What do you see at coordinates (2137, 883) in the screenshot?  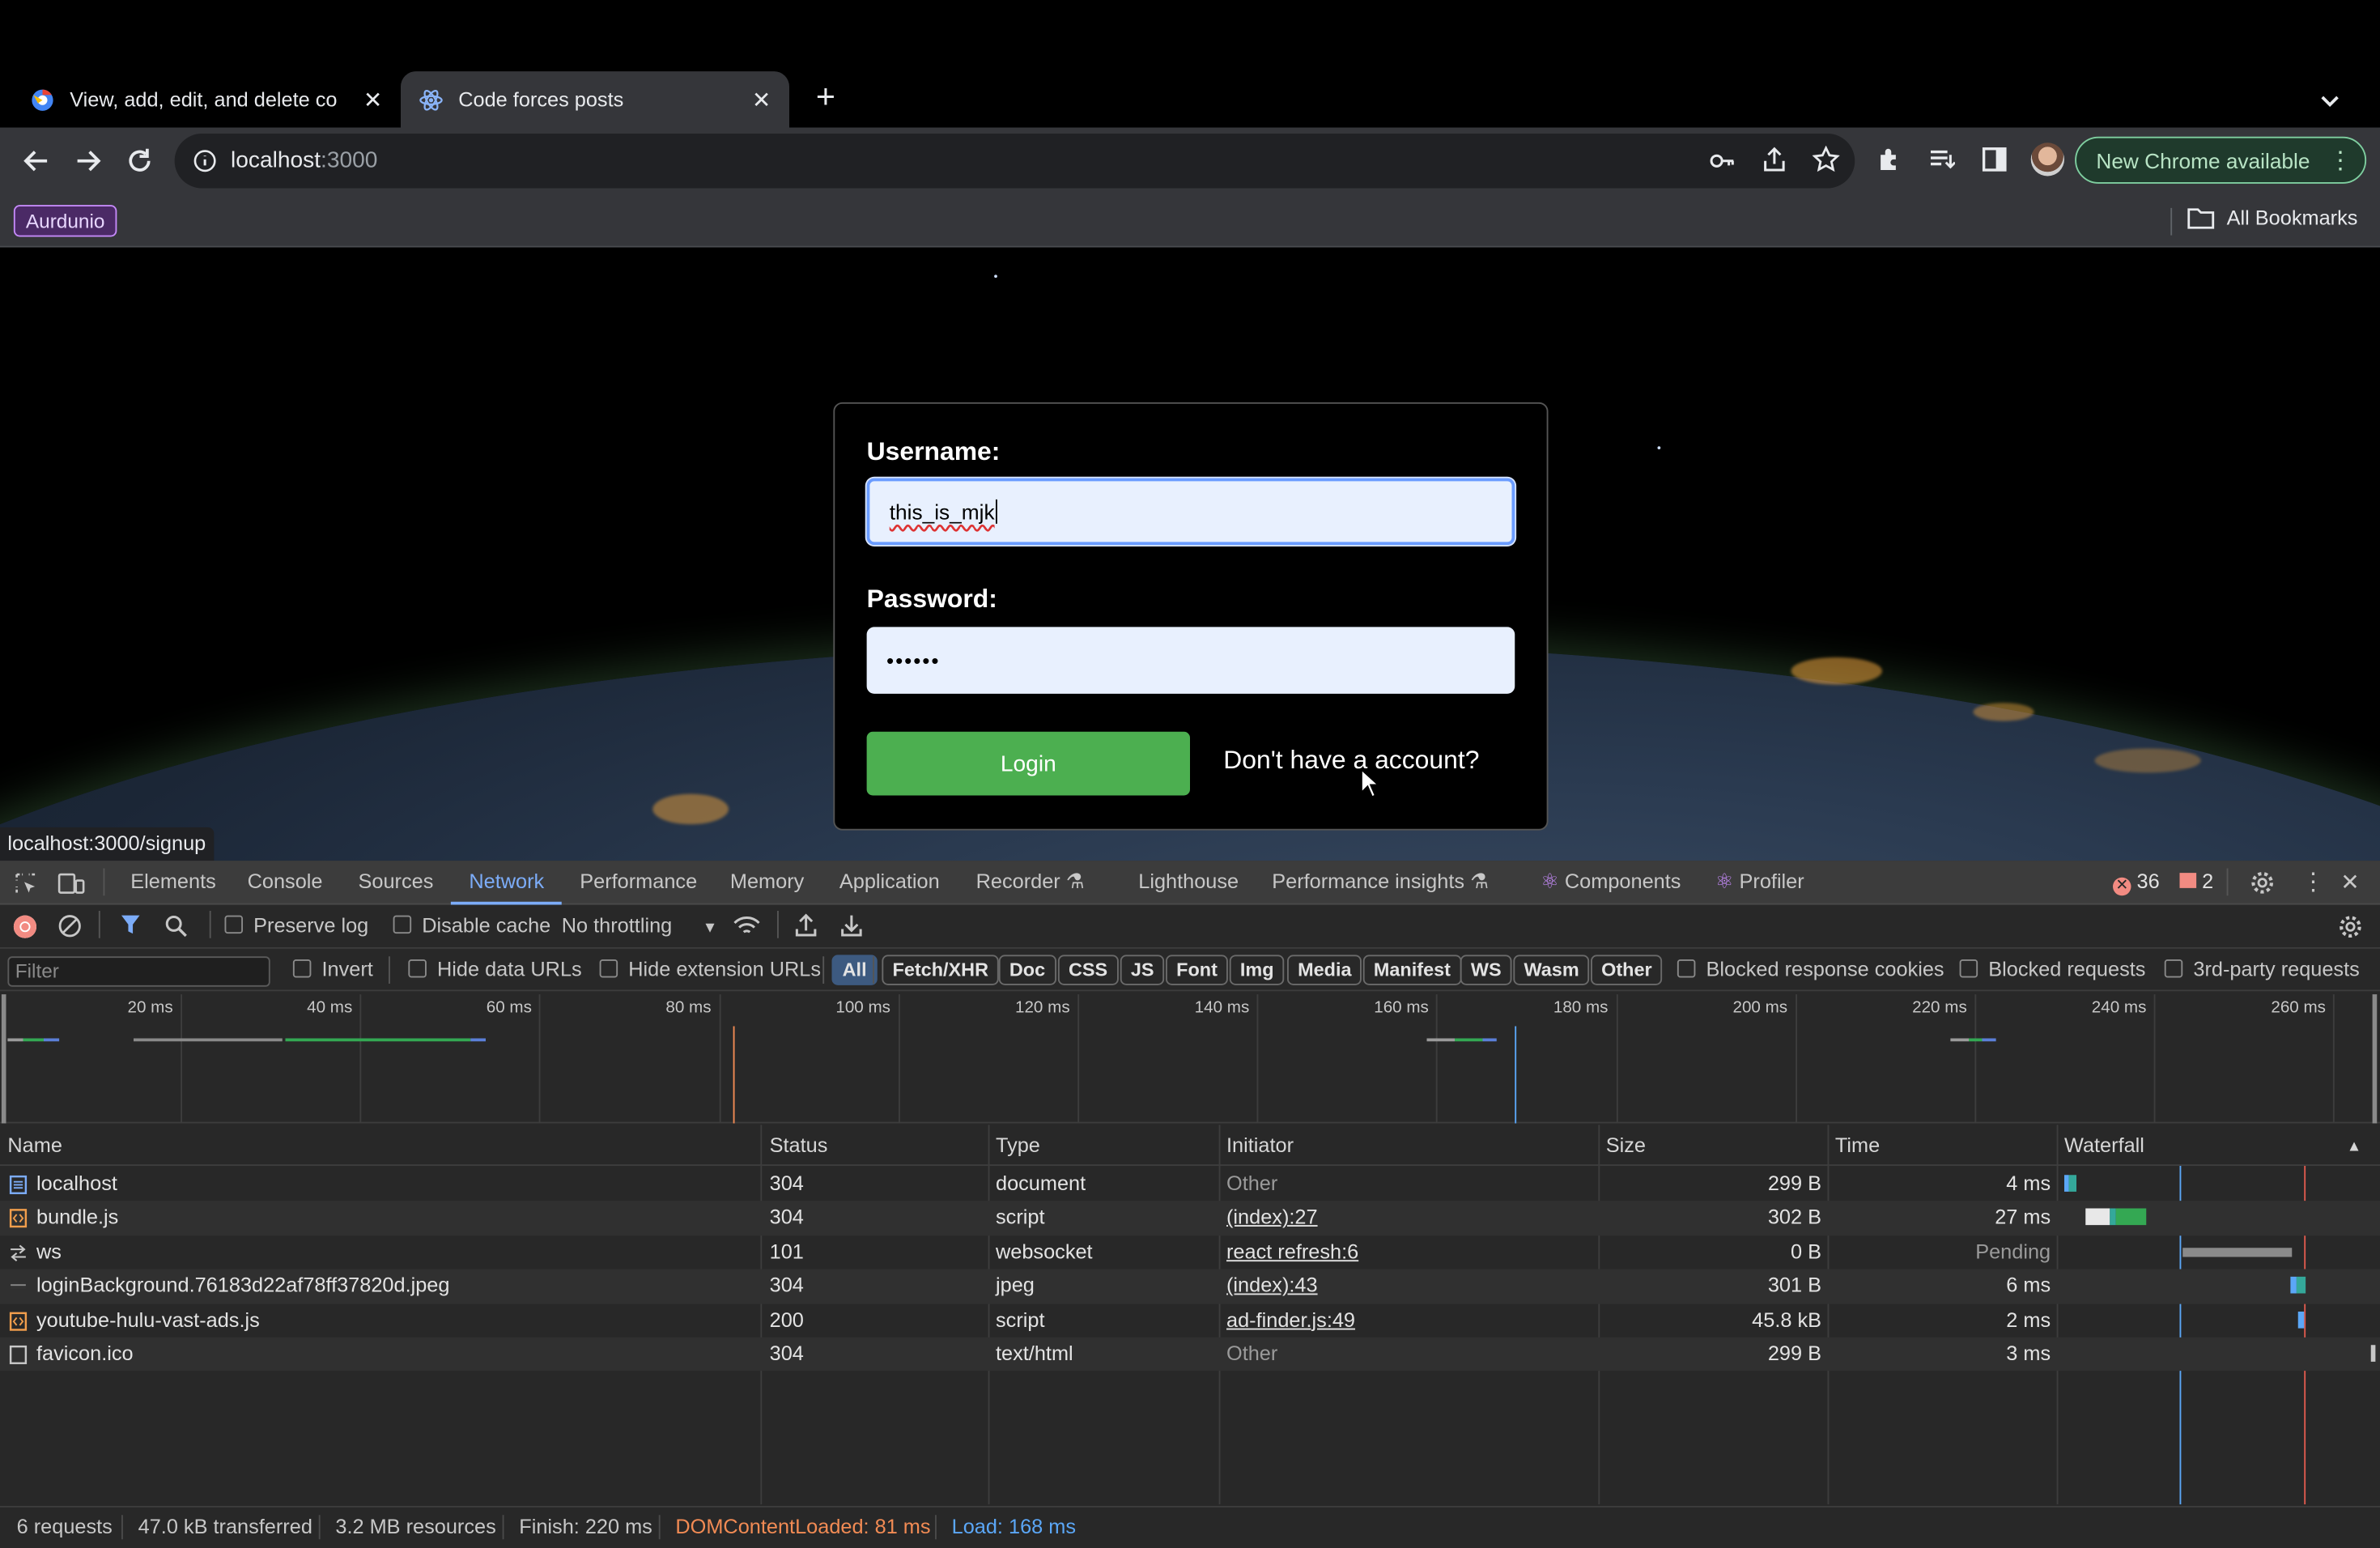 I see `error-counter: ✕ 36` at bounding box center [2137, 883].